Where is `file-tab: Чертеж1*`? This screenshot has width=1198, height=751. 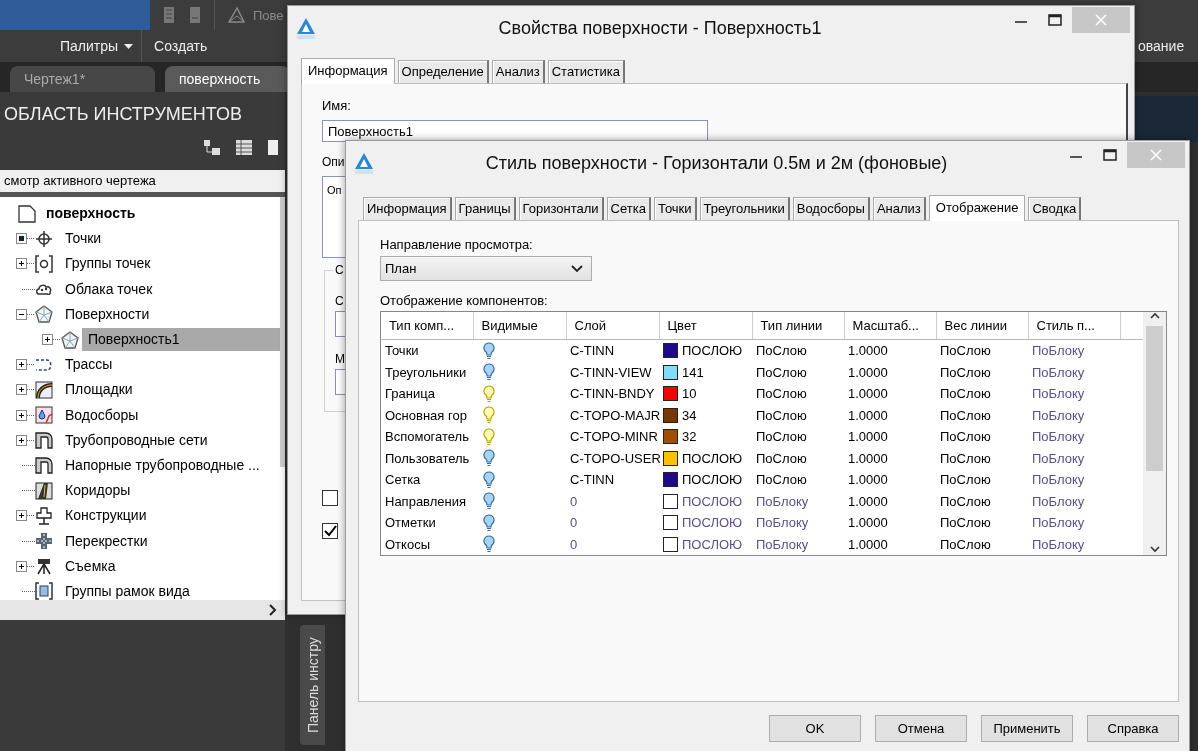
file-tab: Чертеж1* is located at coordinates (82, 79).